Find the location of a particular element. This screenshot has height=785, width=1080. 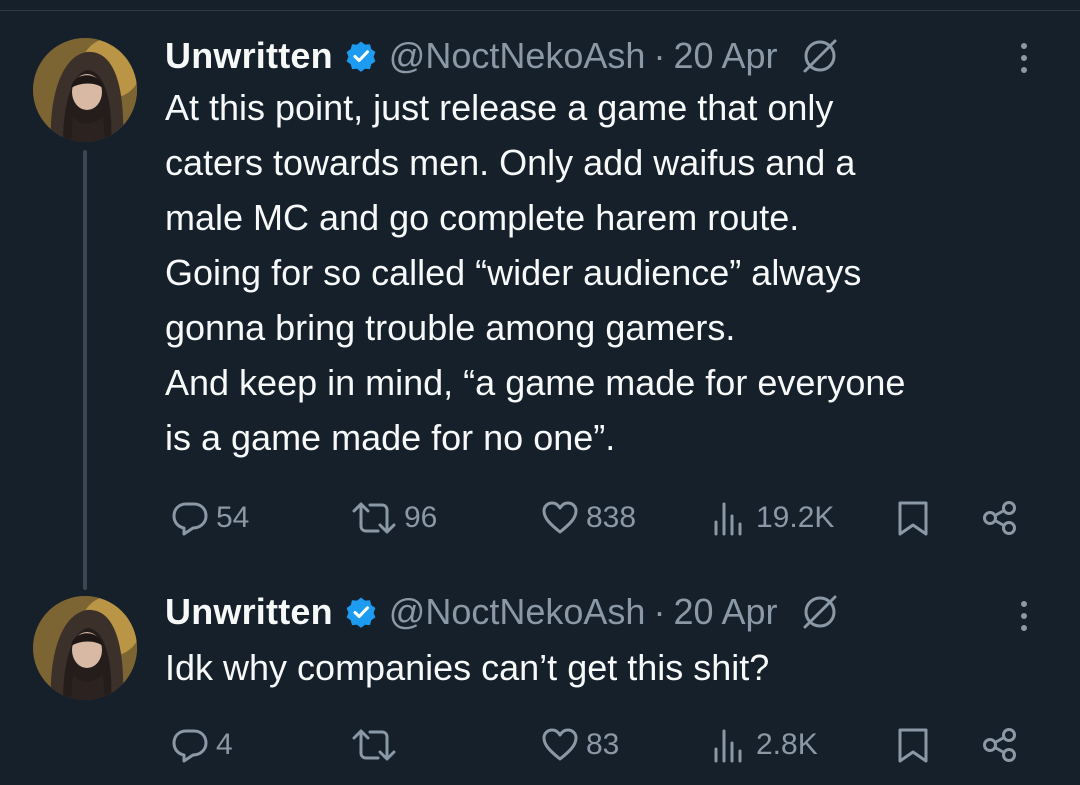

reply-count: 54 is located at coordinates (233, 517).